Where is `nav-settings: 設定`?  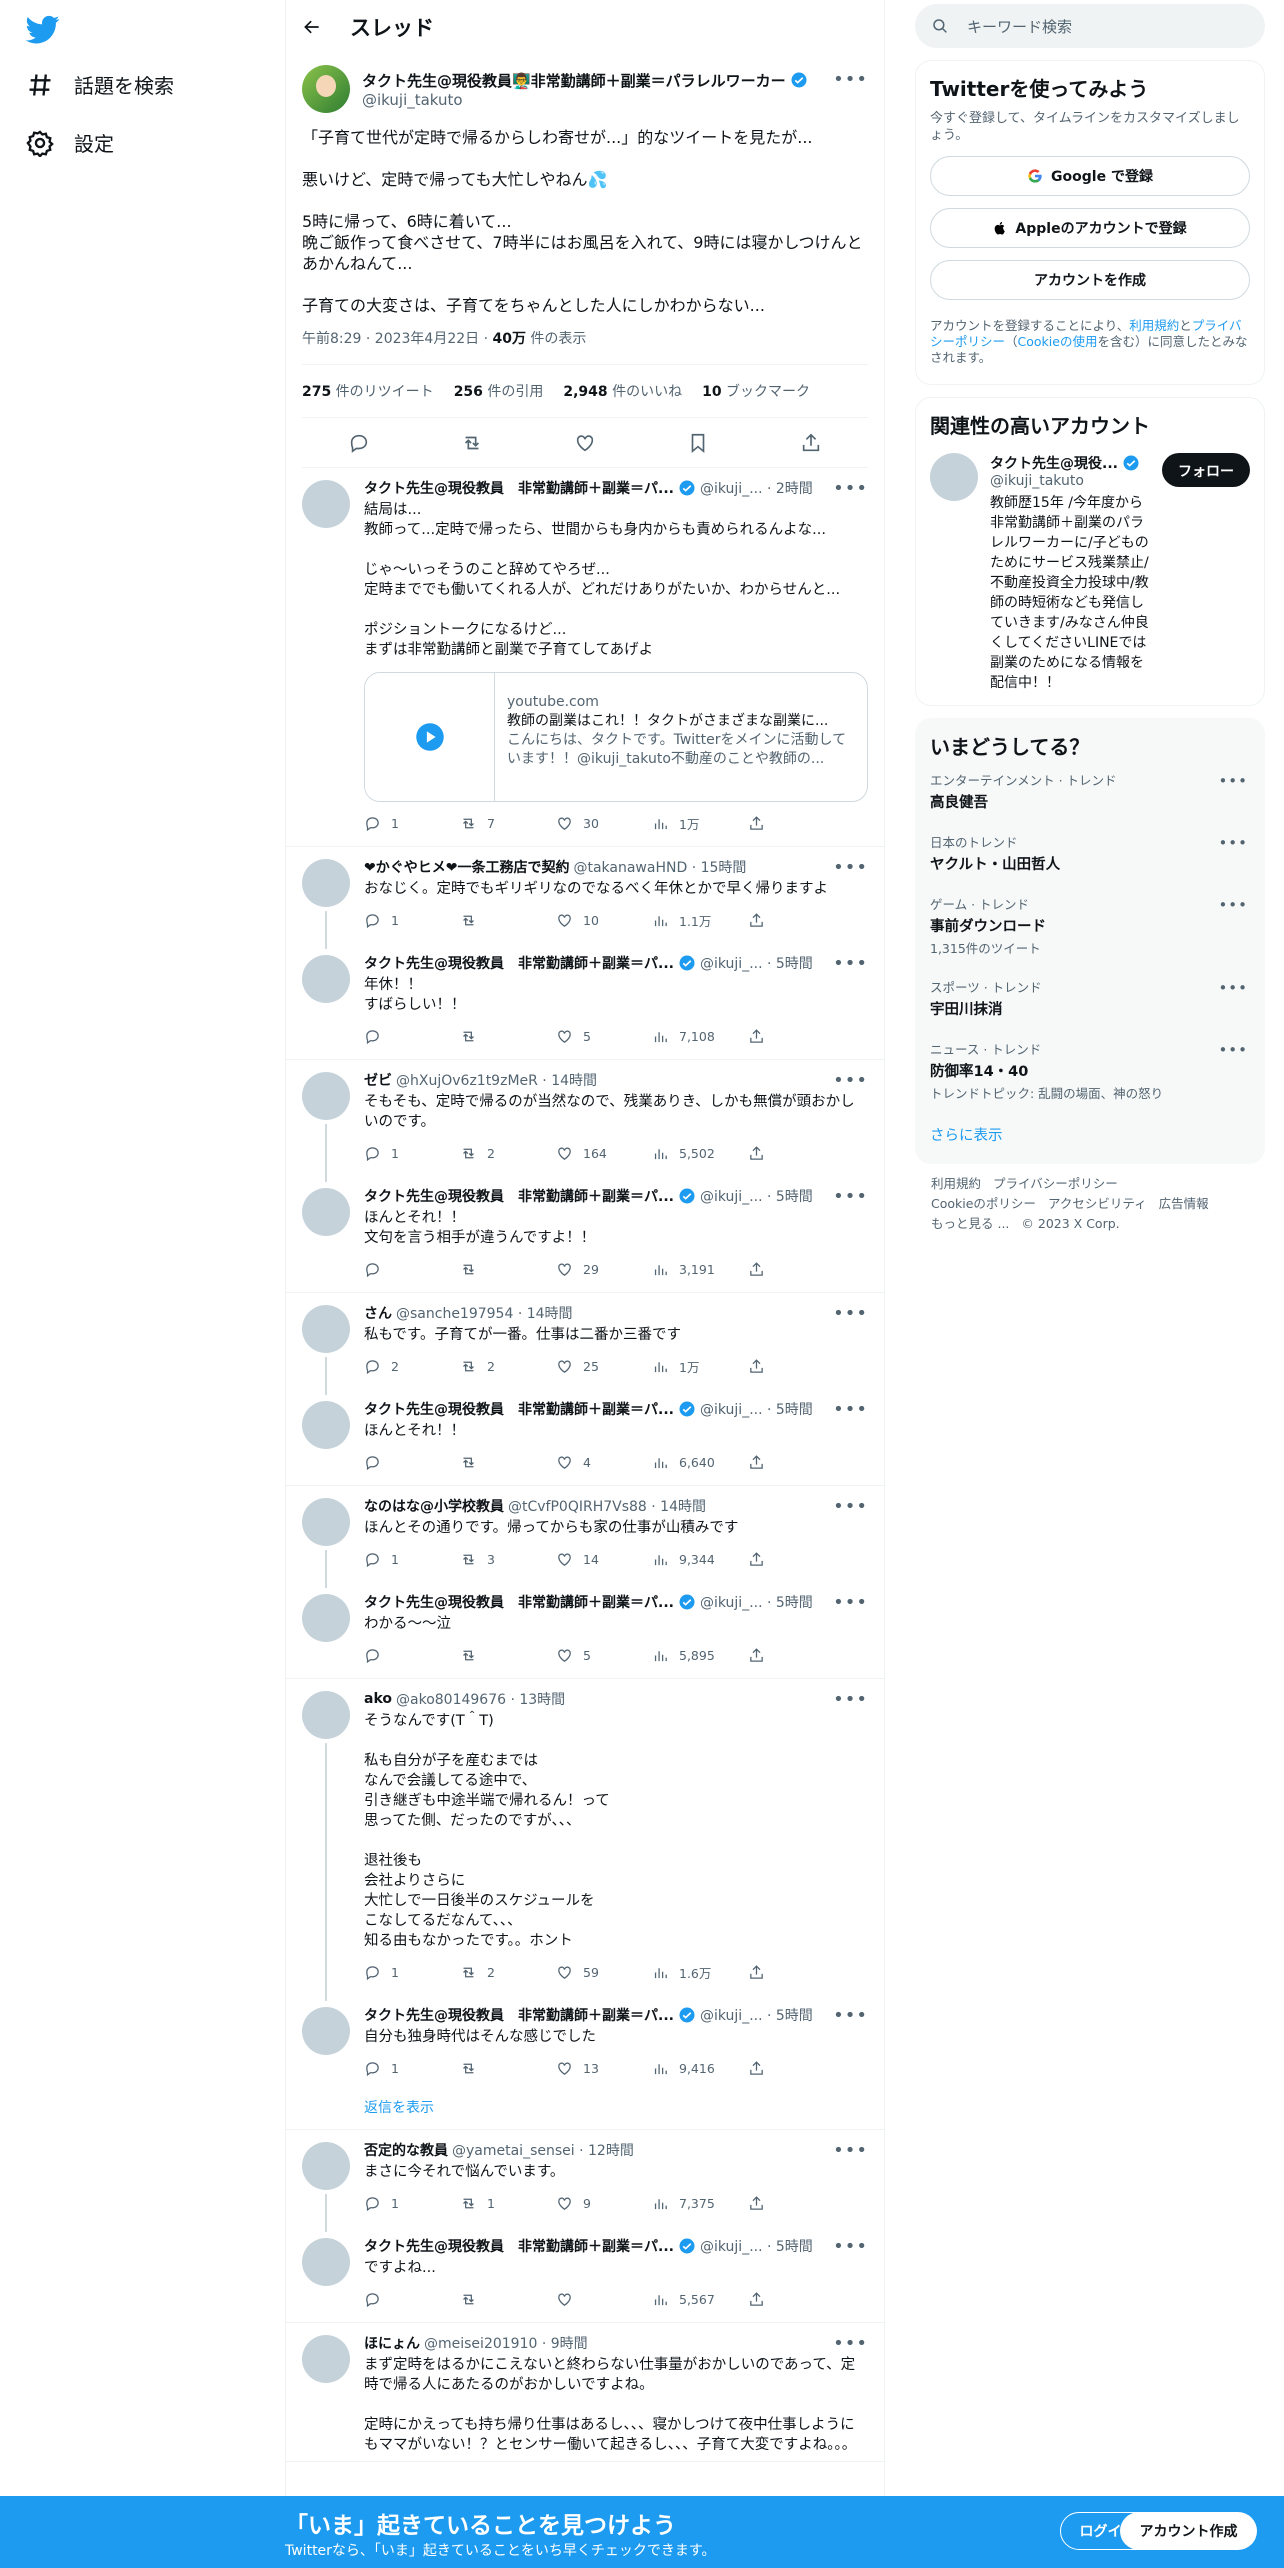 nav-settings: 設定 is located at coordinates (70, 142).